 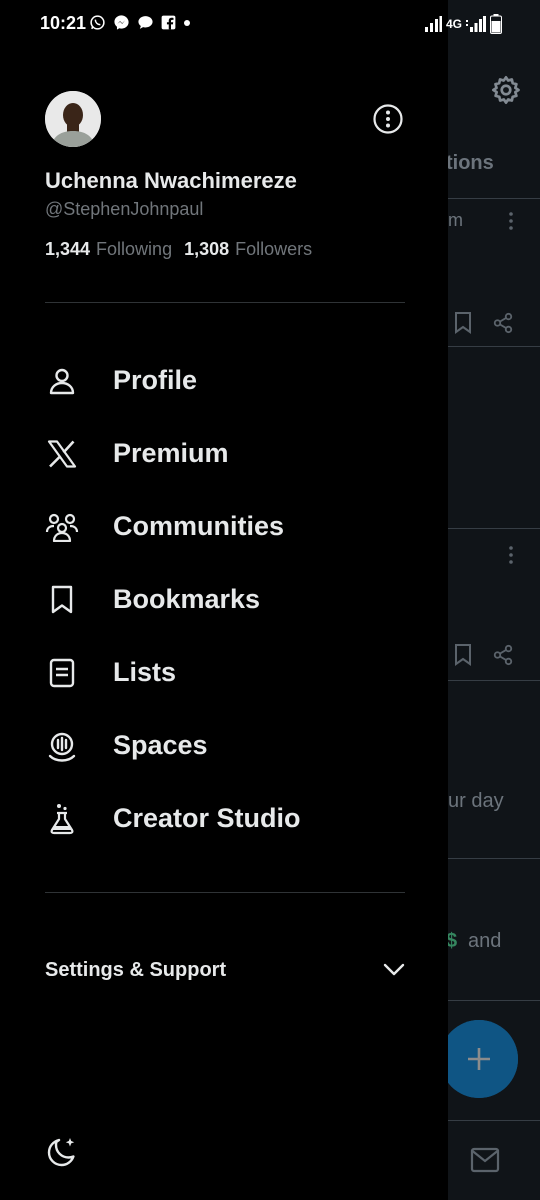 I want to click on follow-stats: 1,344 Following 1,308 Followers, so click(x=178, y=249).